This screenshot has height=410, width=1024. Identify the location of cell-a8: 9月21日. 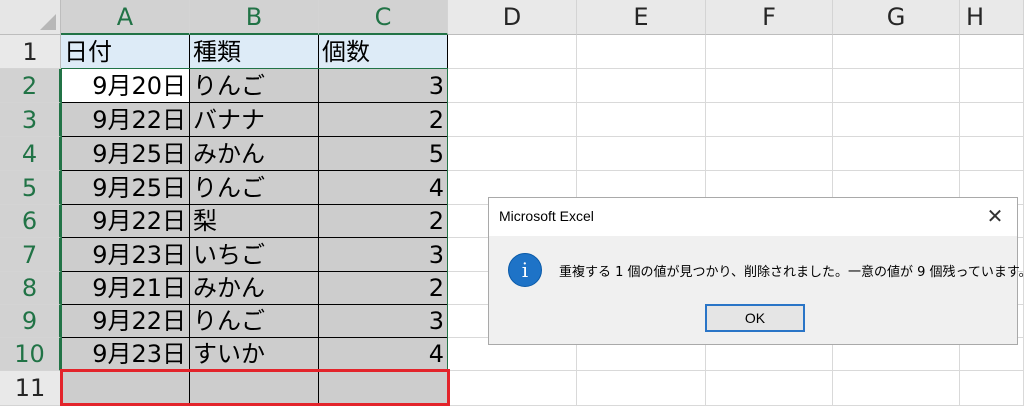
(125, 288).